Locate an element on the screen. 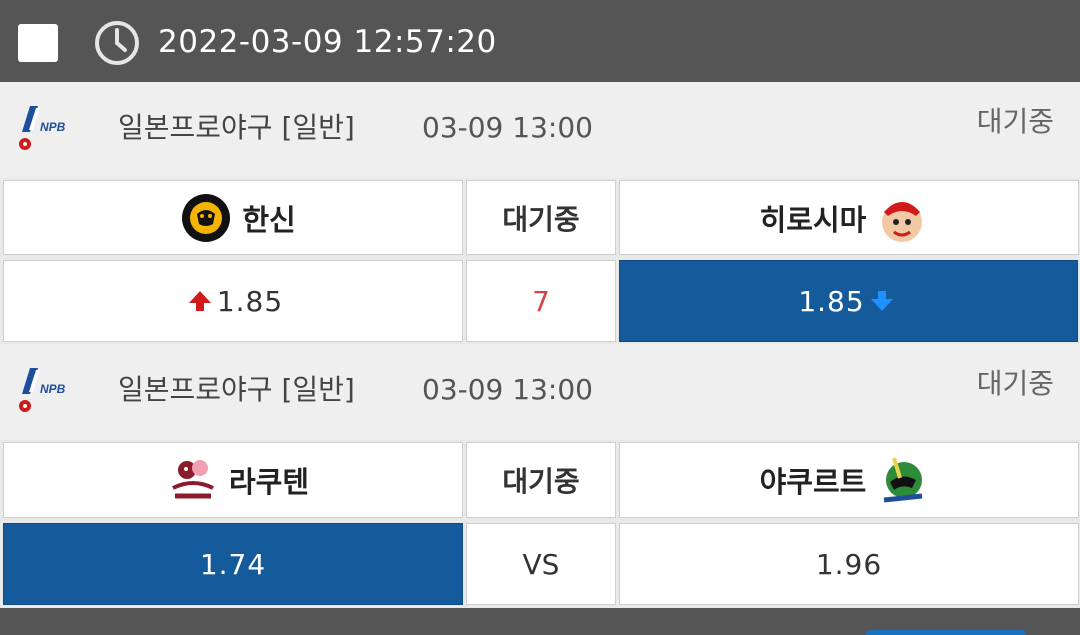 The width and height of the screenshot is (1080, 635). away-team-cell: 야쿠르트 is located at coordinates (849, 480).